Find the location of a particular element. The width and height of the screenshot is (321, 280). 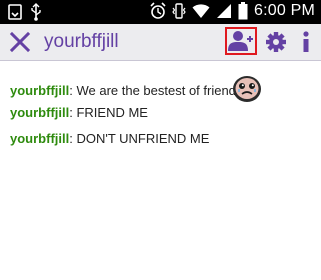

settings-gear-icon is located at coordinates (276, 42).